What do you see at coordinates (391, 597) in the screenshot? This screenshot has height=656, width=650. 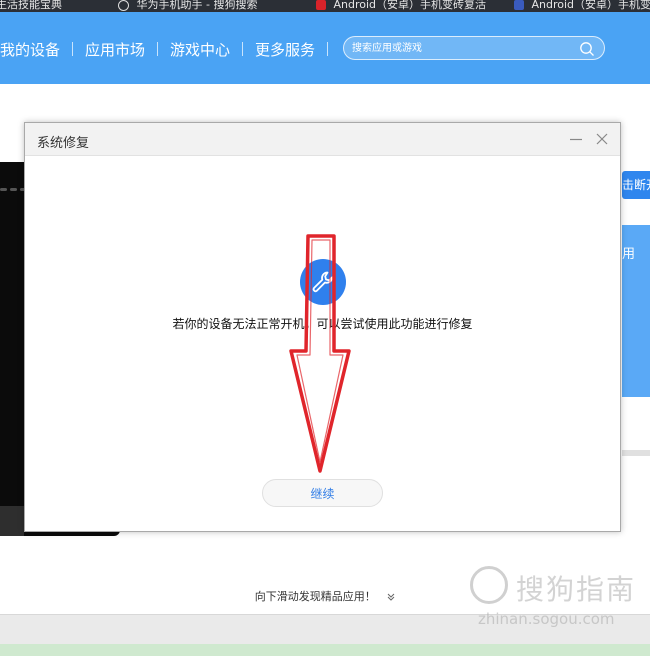 I see `double-chevron-down-icon` at bounding box center [391, 597].